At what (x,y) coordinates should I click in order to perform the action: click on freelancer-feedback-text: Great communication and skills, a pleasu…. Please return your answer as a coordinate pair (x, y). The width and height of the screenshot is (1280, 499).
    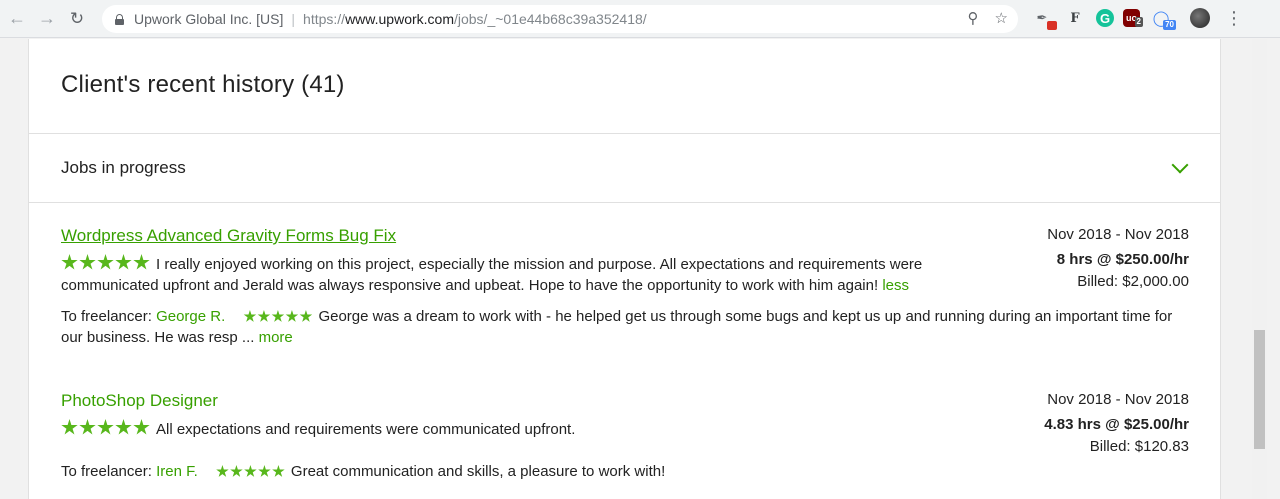
    Looking at the image, I should click on (478, 471).